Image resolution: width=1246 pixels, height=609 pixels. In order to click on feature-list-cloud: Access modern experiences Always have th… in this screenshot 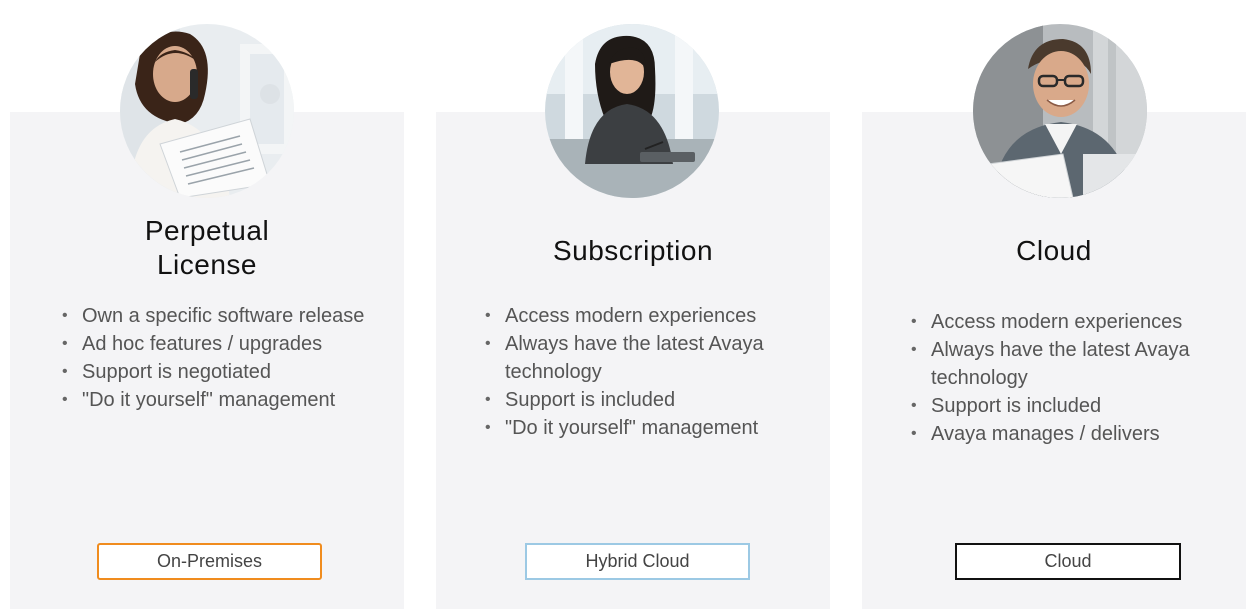, I will do `click(1074, 378)`.